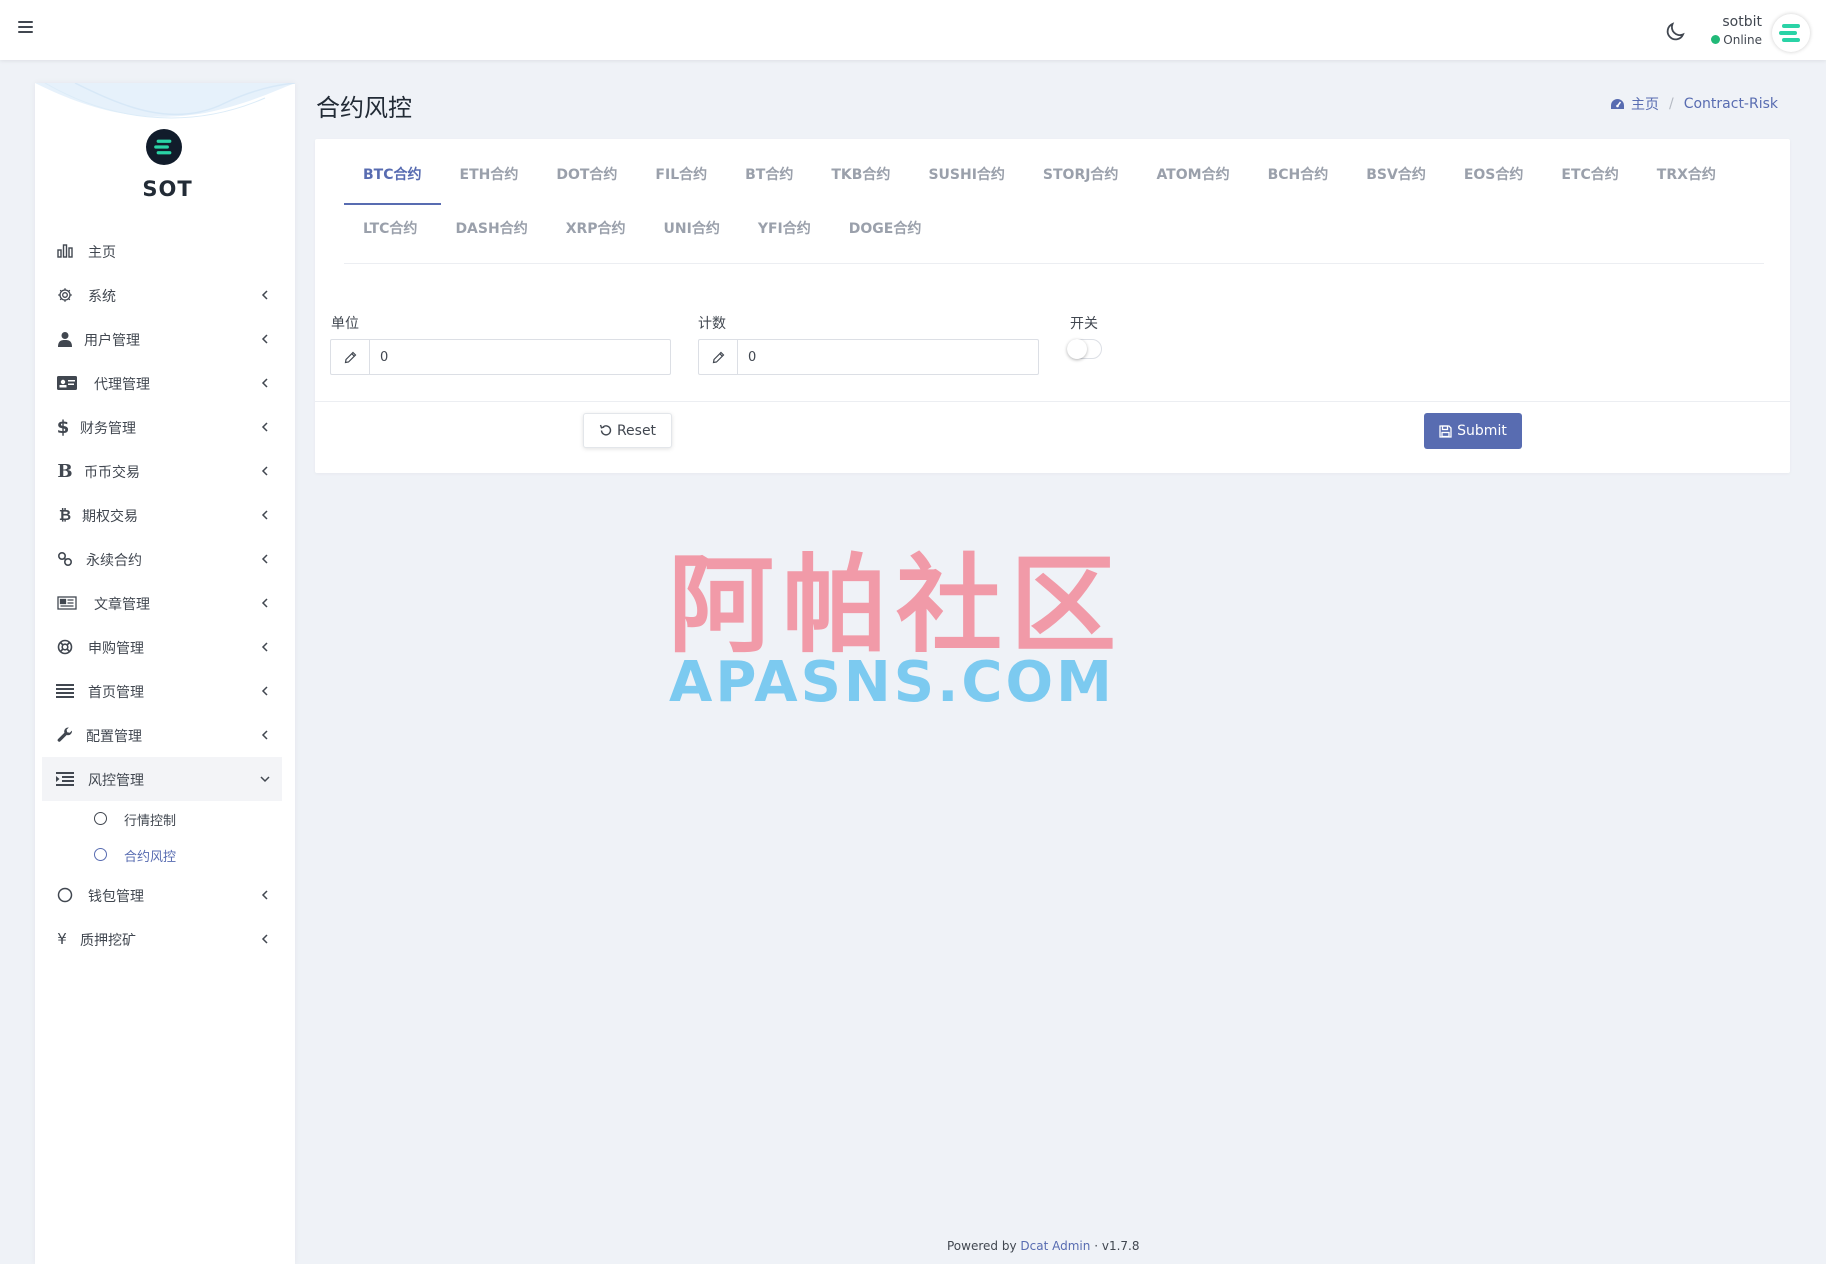 The image size is (1826, 1264). Describe the element at coordinates (1120, 1246) in the screenshot. I see `version-text: v1.7.8` at that location.